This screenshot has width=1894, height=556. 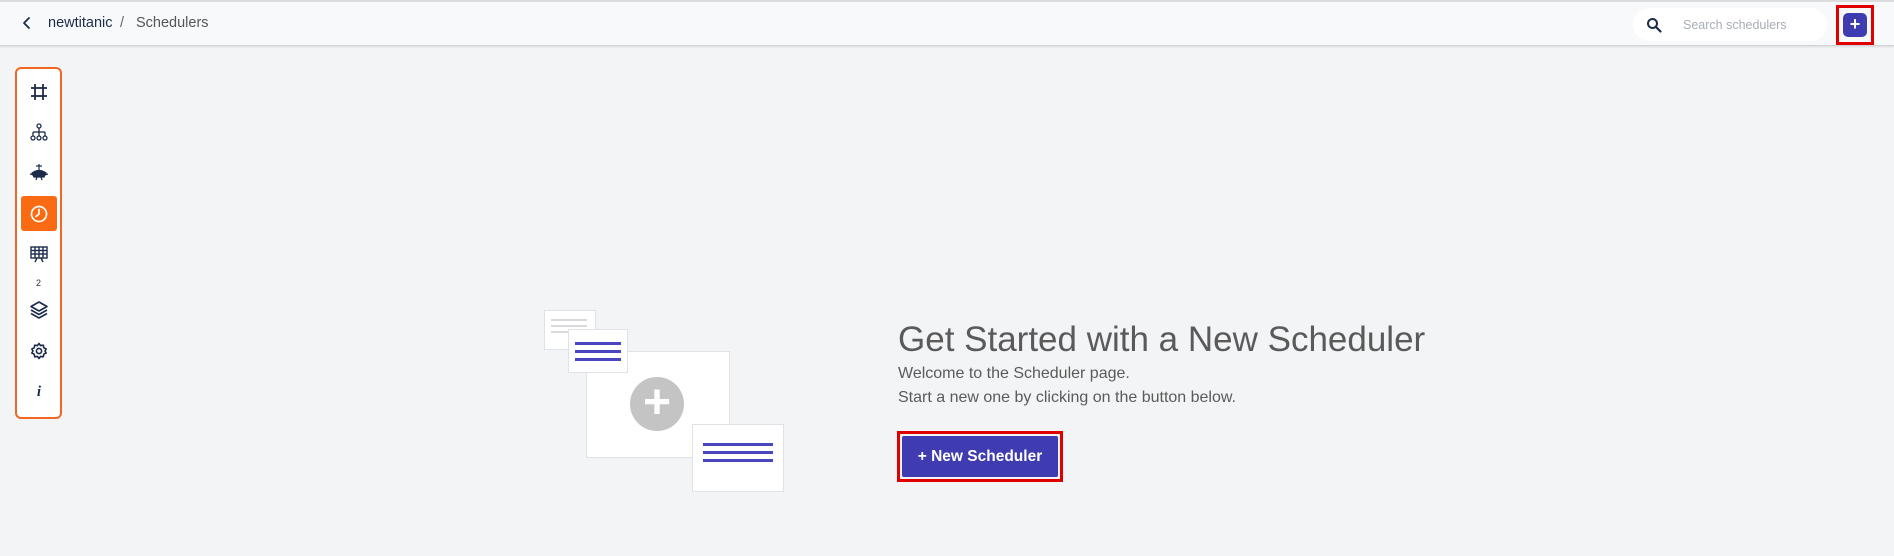 I want to click on hierarchy-icon, so click(x=39, y=131).